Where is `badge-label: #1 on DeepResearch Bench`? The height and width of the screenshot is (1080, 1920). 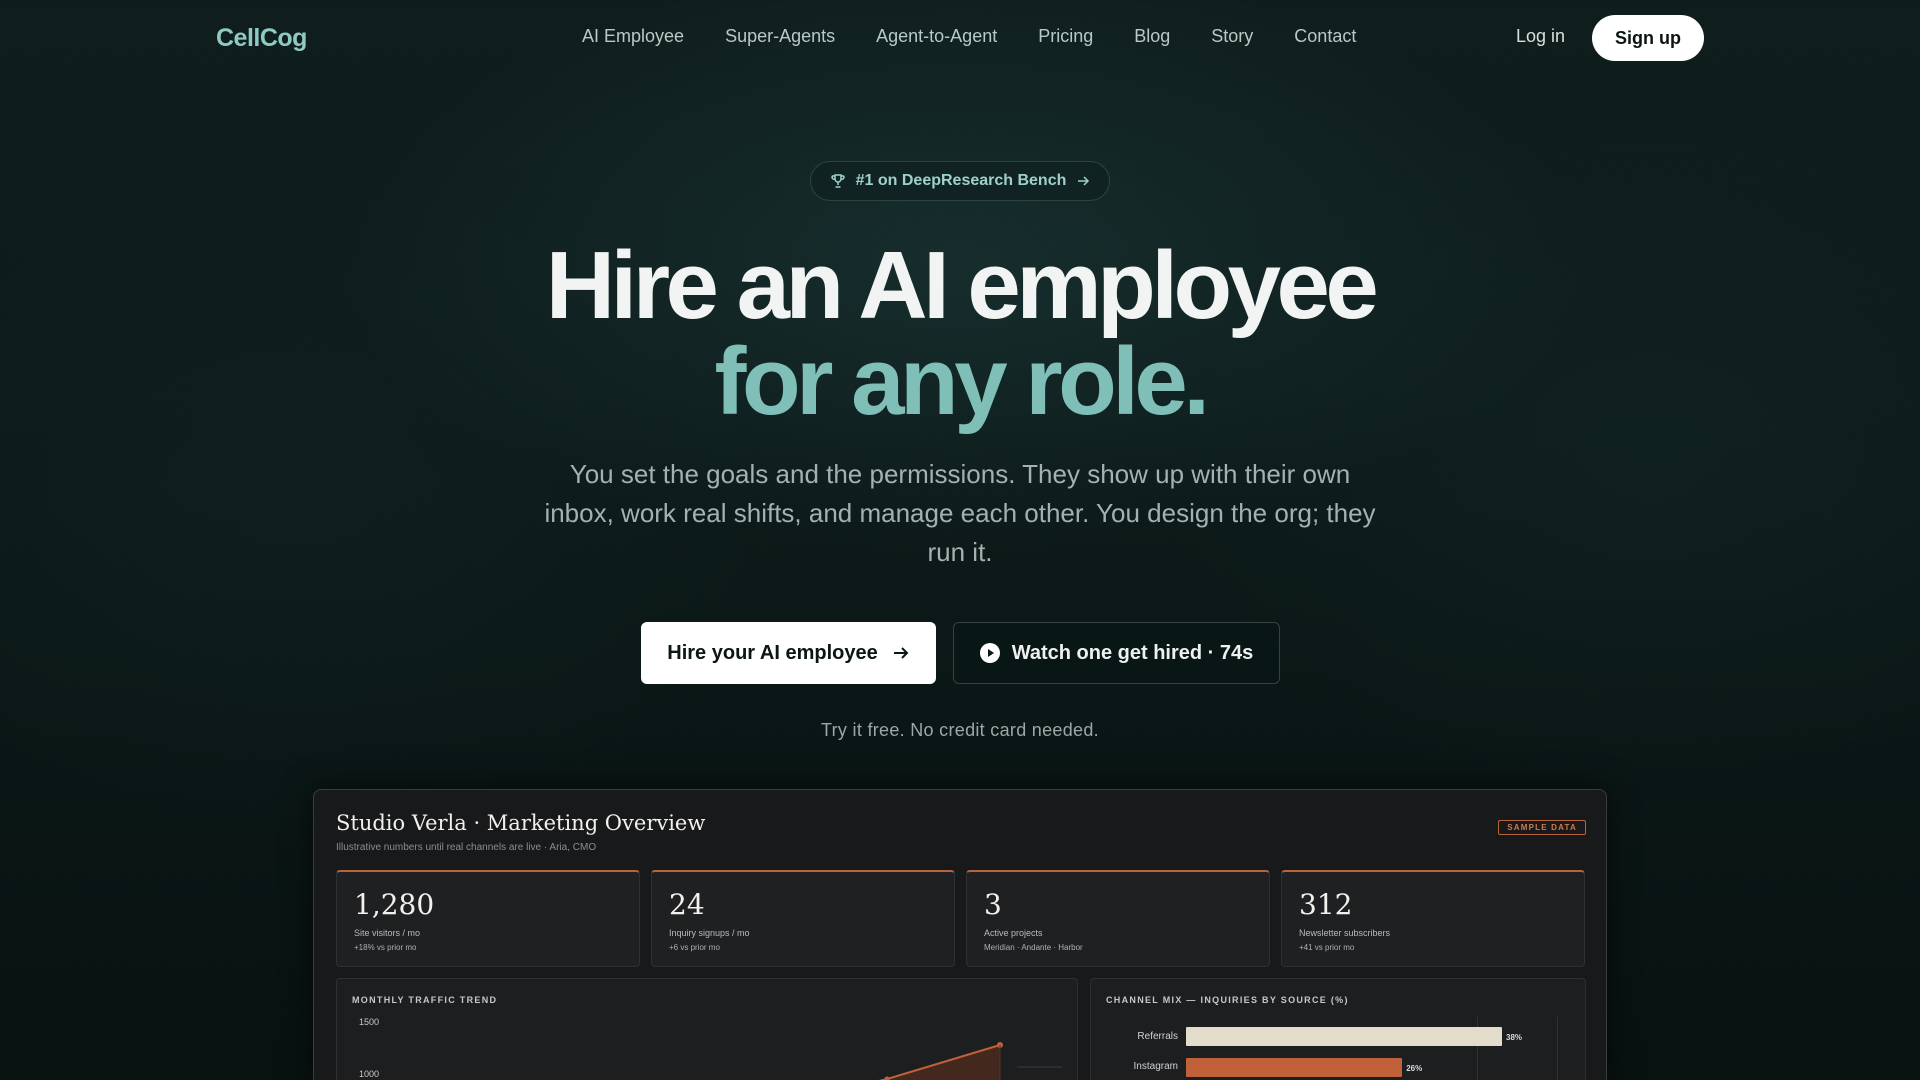
badge-label: #1 on DeepResearch Bench is located at coordinates (961, 180).